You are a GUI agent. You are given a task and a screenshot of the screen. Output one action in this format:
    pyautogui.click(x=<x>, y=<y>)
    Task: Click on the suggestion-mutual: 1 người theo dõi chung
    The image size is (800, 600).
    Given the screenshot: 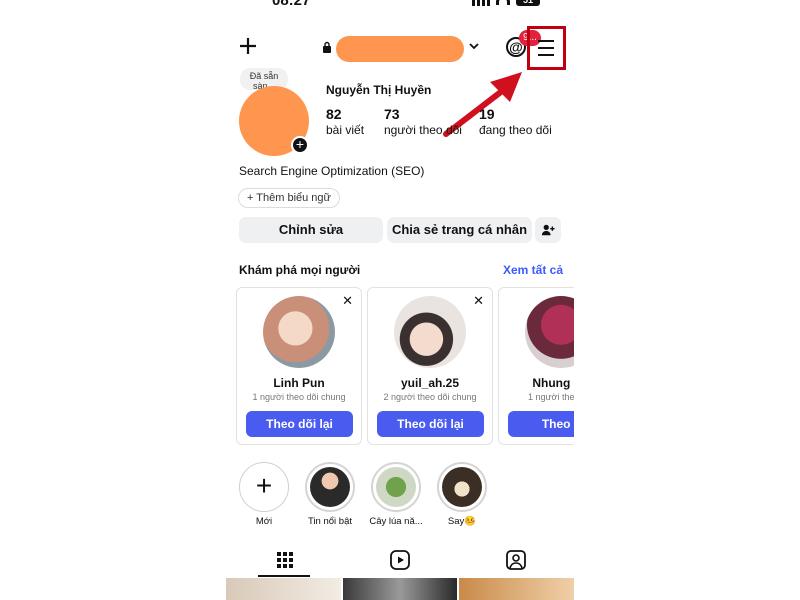 What is the action you would take?
    pyautogui.click(x=299, y=397)
    